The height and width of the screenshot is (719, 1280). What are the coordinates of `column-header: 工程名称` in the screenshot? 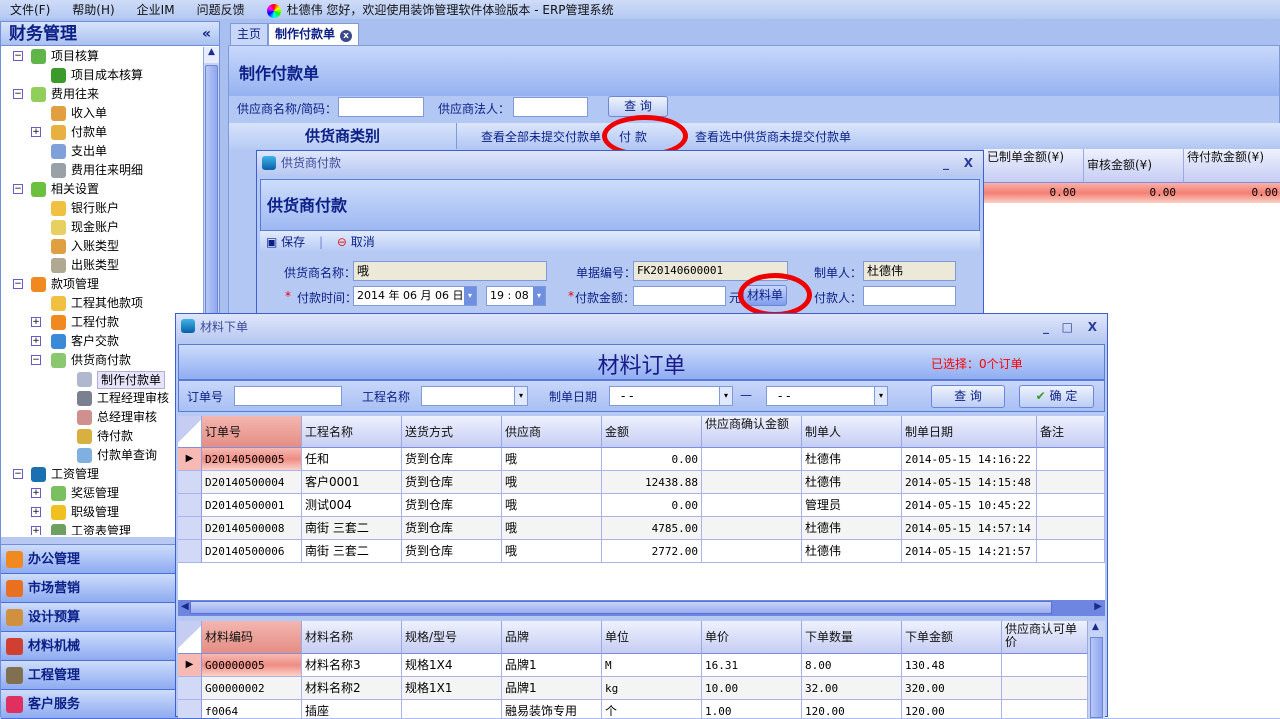 It's located at (352, 432).